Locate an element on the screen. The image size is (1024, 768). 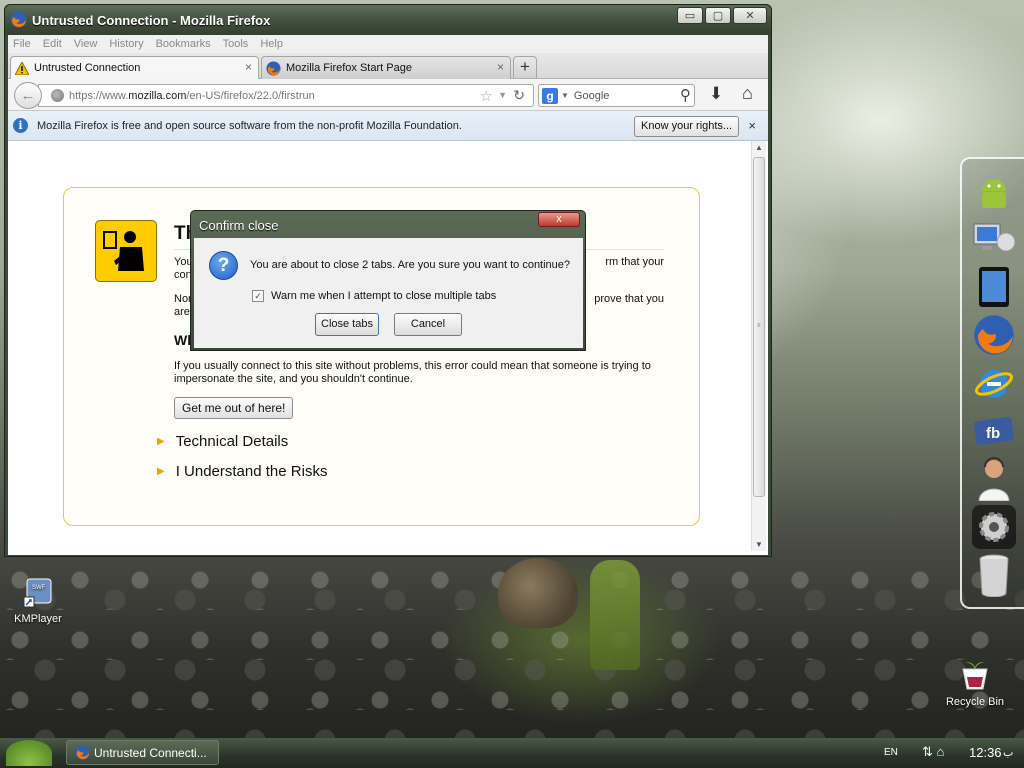
grip-icon: ≡ is located at coordinates (759, 326).